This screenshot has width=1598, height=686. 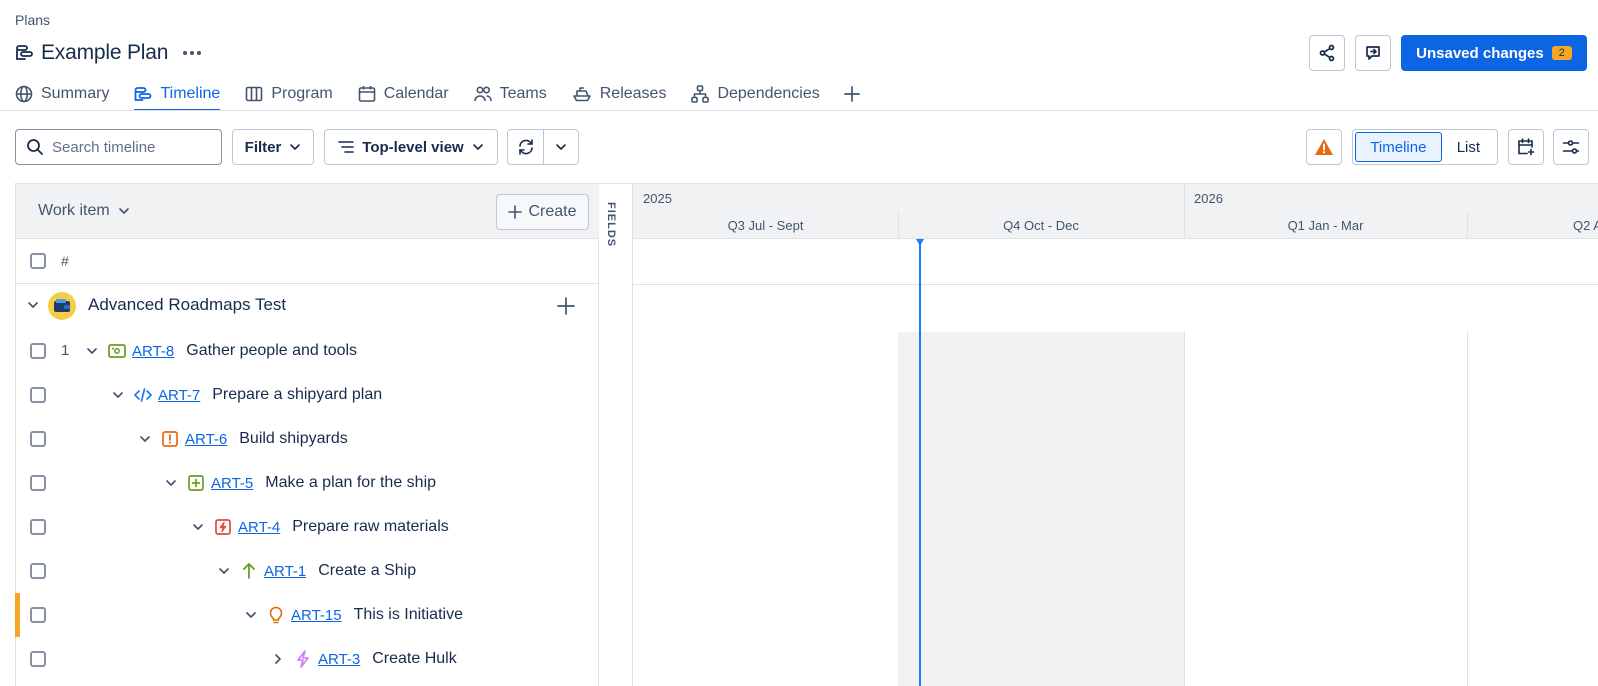 I want to click on export-button, so click(x=1373, y=53).